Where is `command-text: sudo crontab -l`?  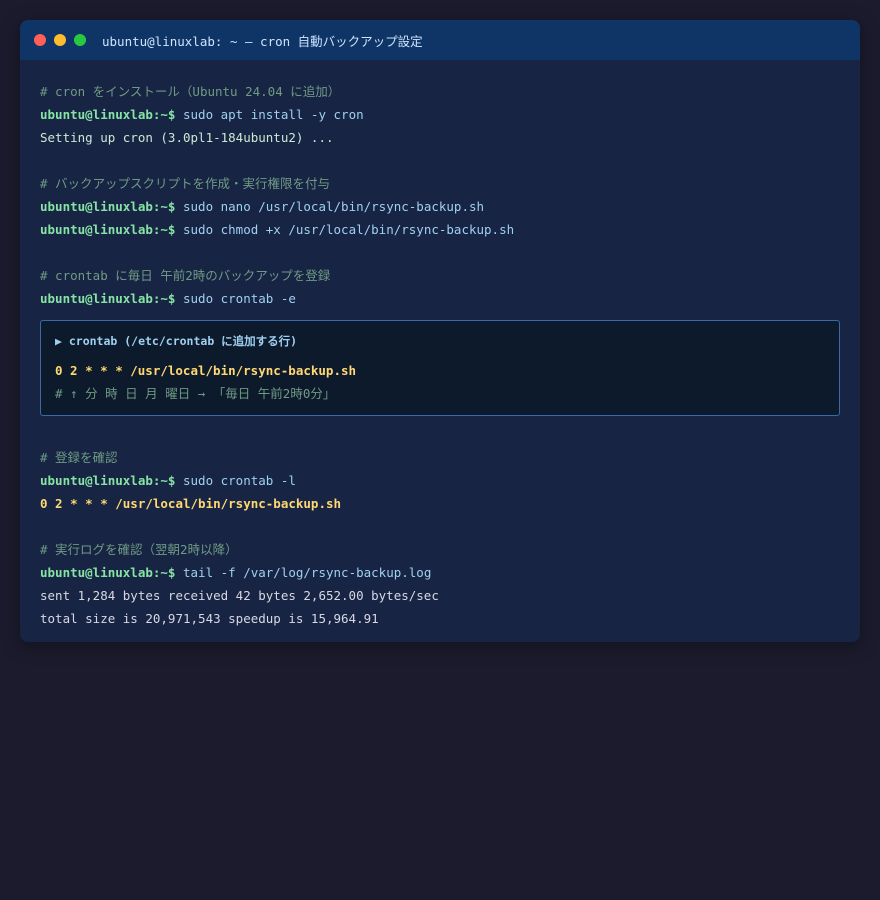
command-text: sudo crontab -l is located at coordinates (239, 480).